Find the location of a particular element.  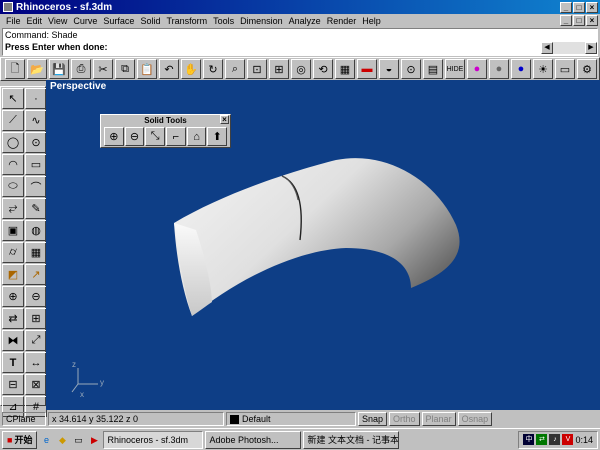

print-icon: ⎙ is located at coordinates (81, 69).